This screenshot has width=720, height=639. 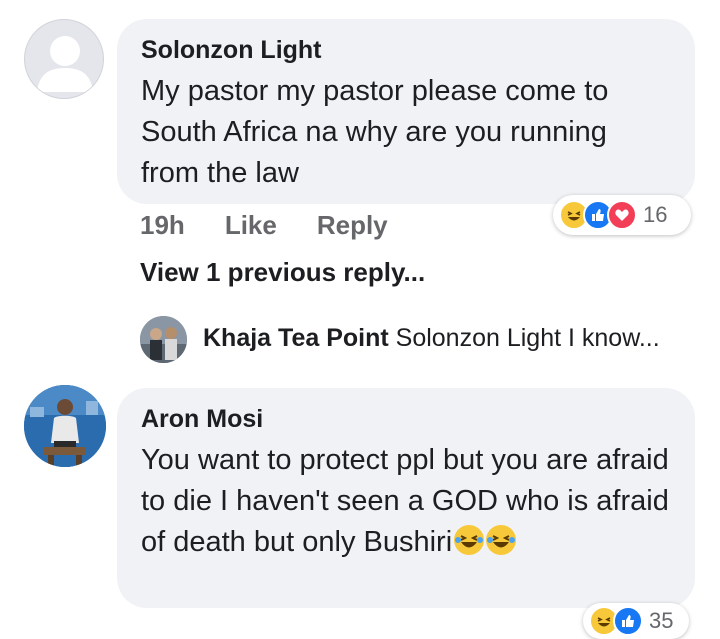 I want to click on reply-button: Reply, so click(x=352, y=225).